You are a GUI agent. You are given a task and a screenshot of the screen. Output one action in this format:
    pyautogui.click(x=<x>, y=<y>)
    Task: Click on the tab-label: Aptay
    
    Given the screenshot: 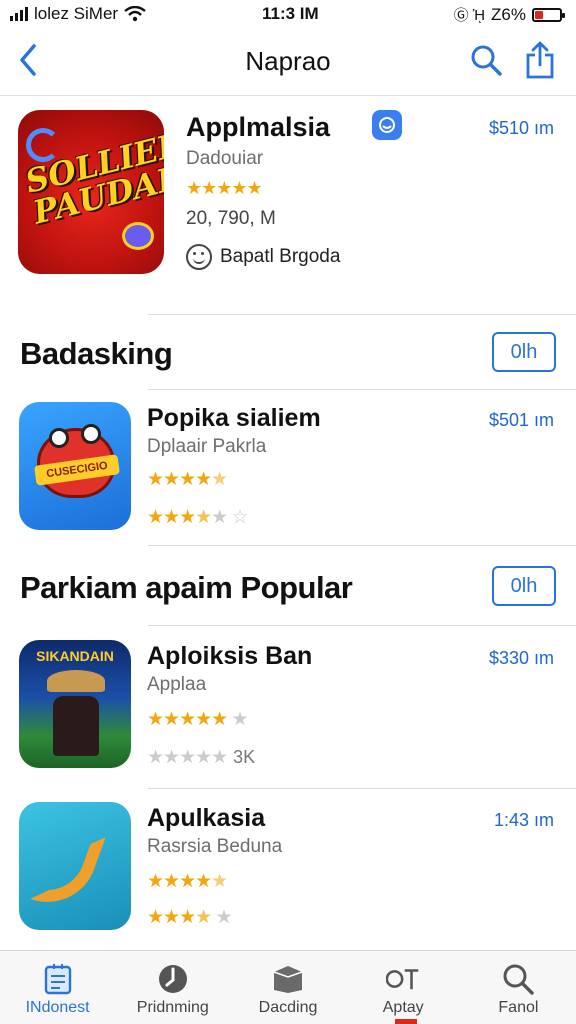 What is the action you would take?
    pyautogui.click(x=403, y=1007)
    